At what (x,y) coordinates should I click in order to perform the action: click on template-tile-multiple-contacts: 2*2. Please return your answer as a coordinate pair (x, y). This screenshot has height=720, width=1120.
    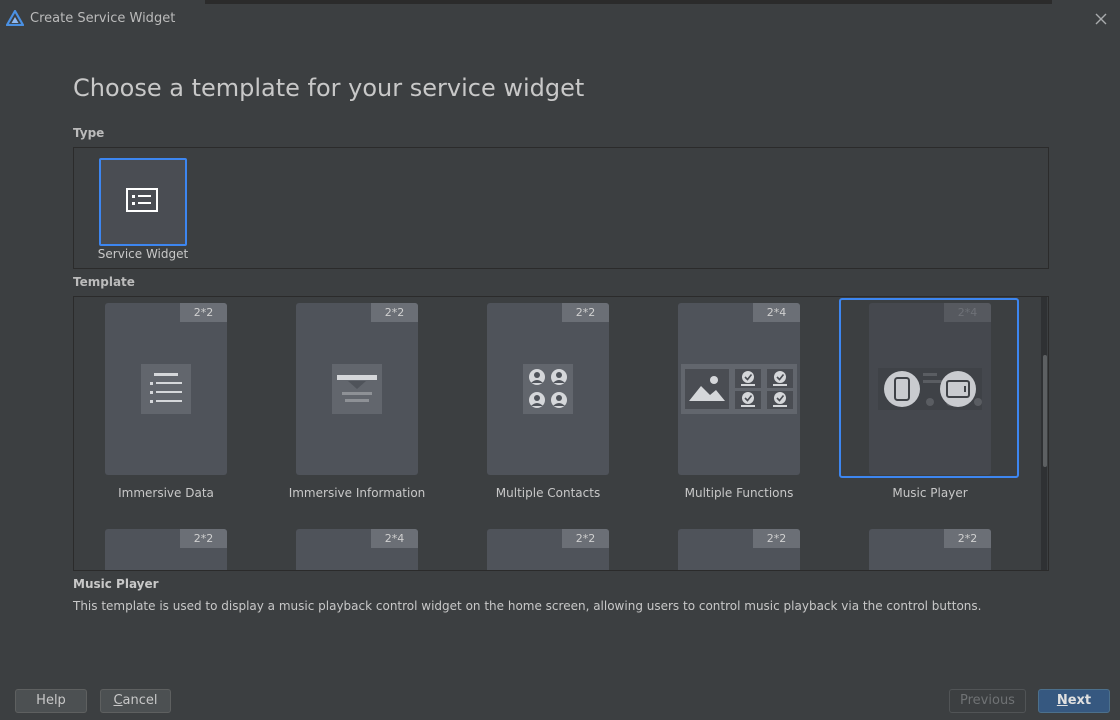
    Looking at the image, I should click on (548, 389).